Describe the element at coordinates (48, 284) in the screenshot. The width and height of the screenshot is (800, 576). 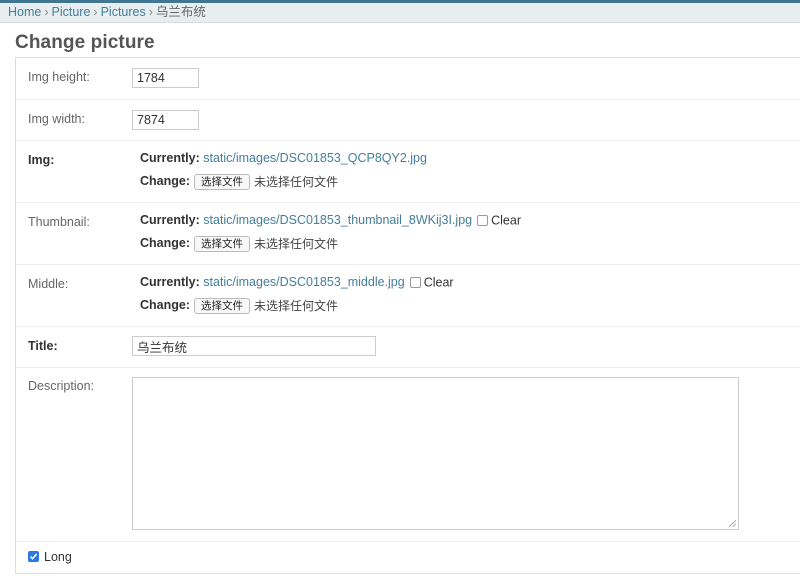
I see `middle-label: Middle:` at that location.